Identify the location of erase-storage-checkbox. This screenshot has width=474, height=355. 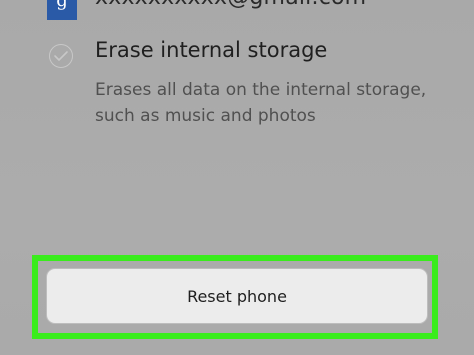
(61, 56).